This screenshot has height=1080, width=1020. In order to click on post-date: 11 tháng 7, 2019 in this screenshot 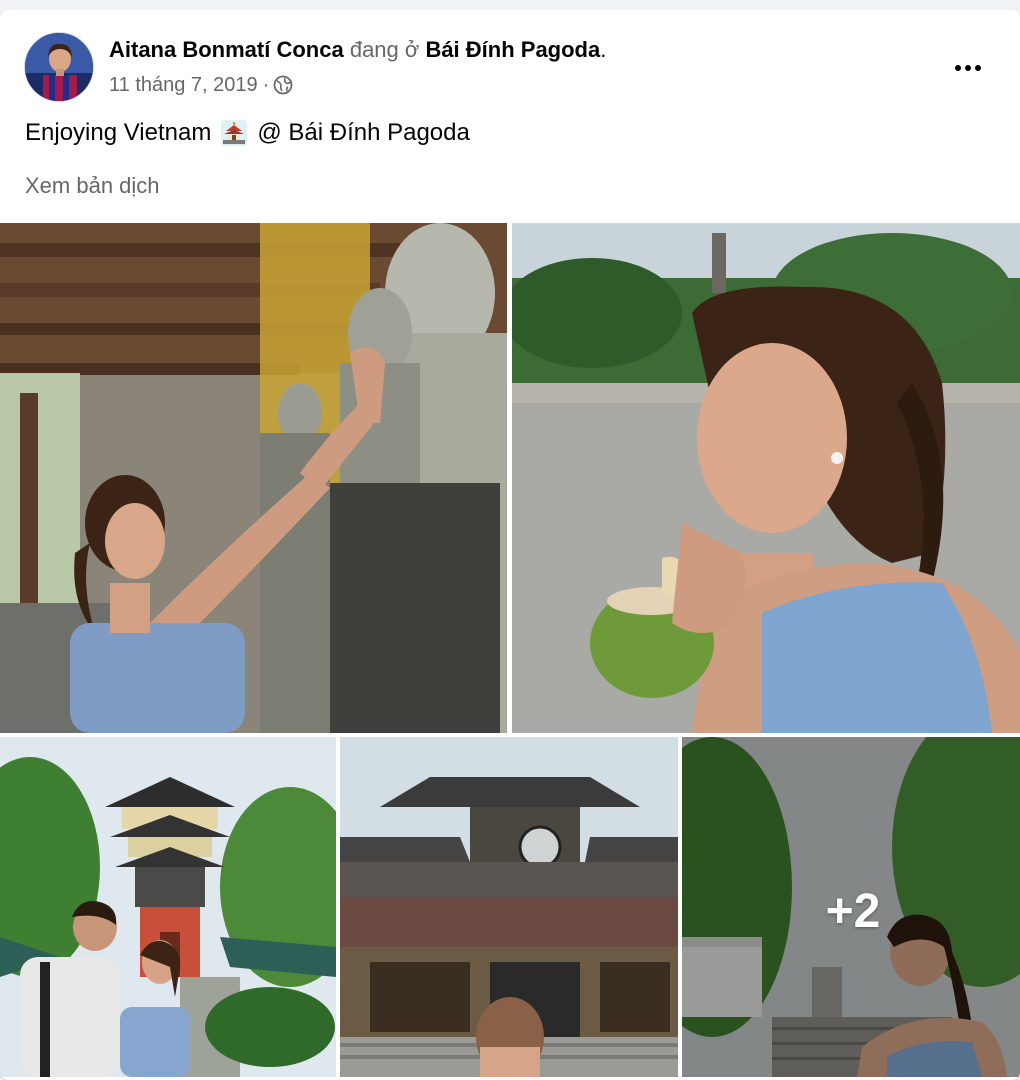, I will do `click(183, 85)`.